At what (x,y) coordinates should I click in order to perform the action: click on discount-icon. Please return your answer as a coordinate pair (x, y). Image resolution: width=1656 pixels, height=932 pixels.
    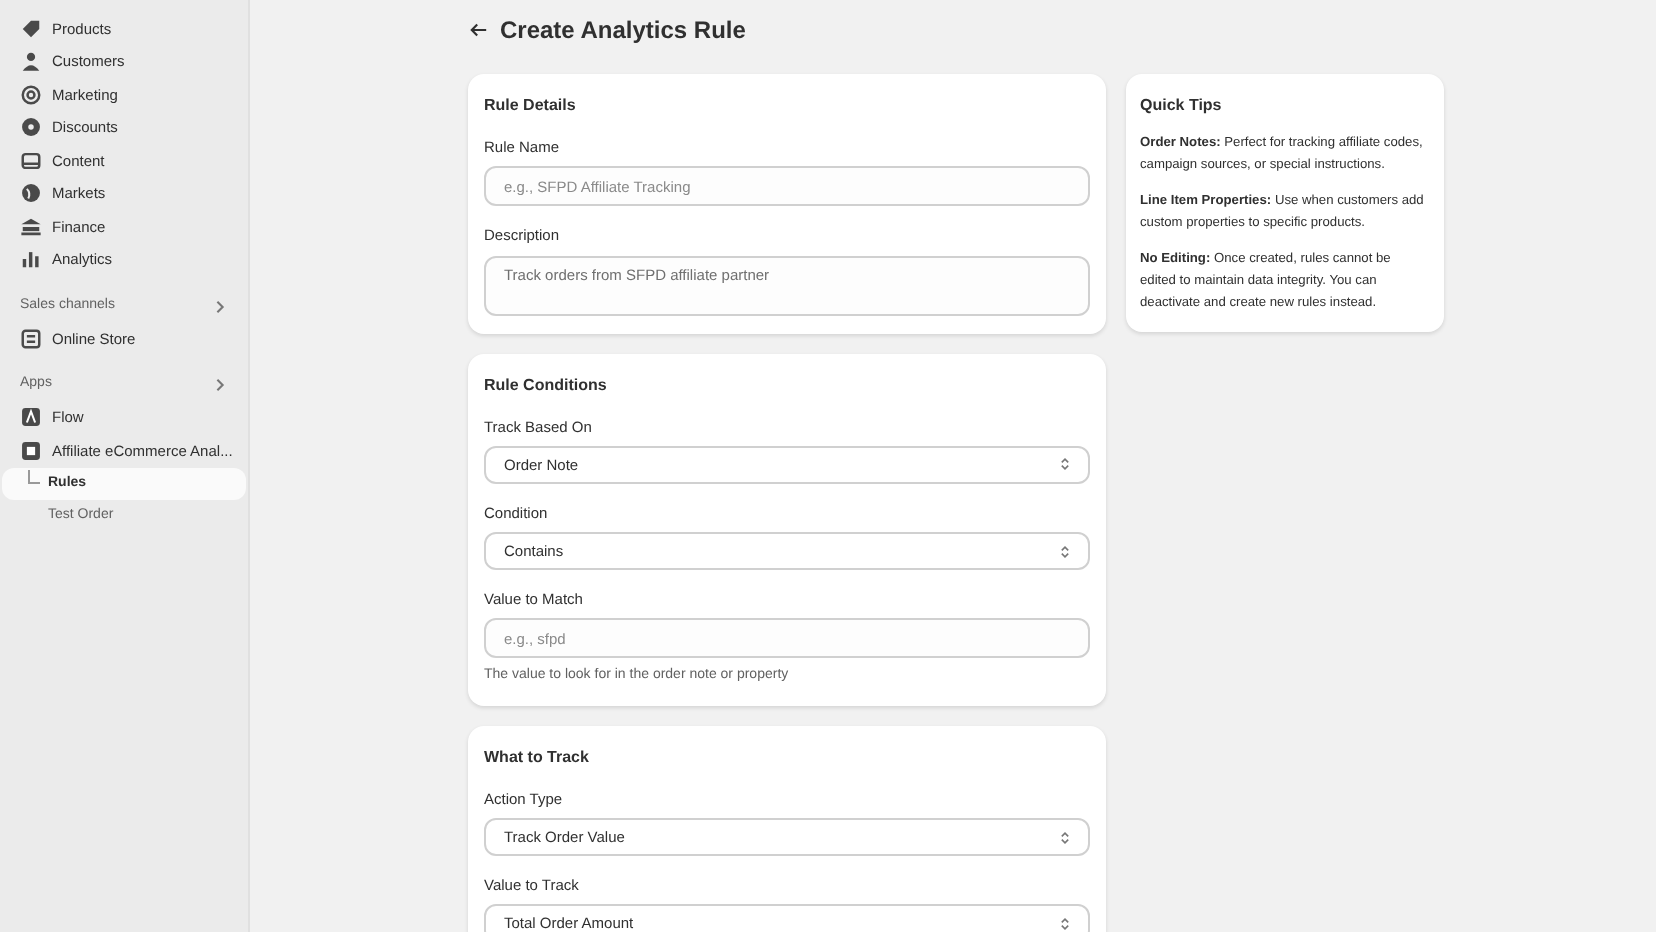
    Looking at the image, I should click on (31, 127).